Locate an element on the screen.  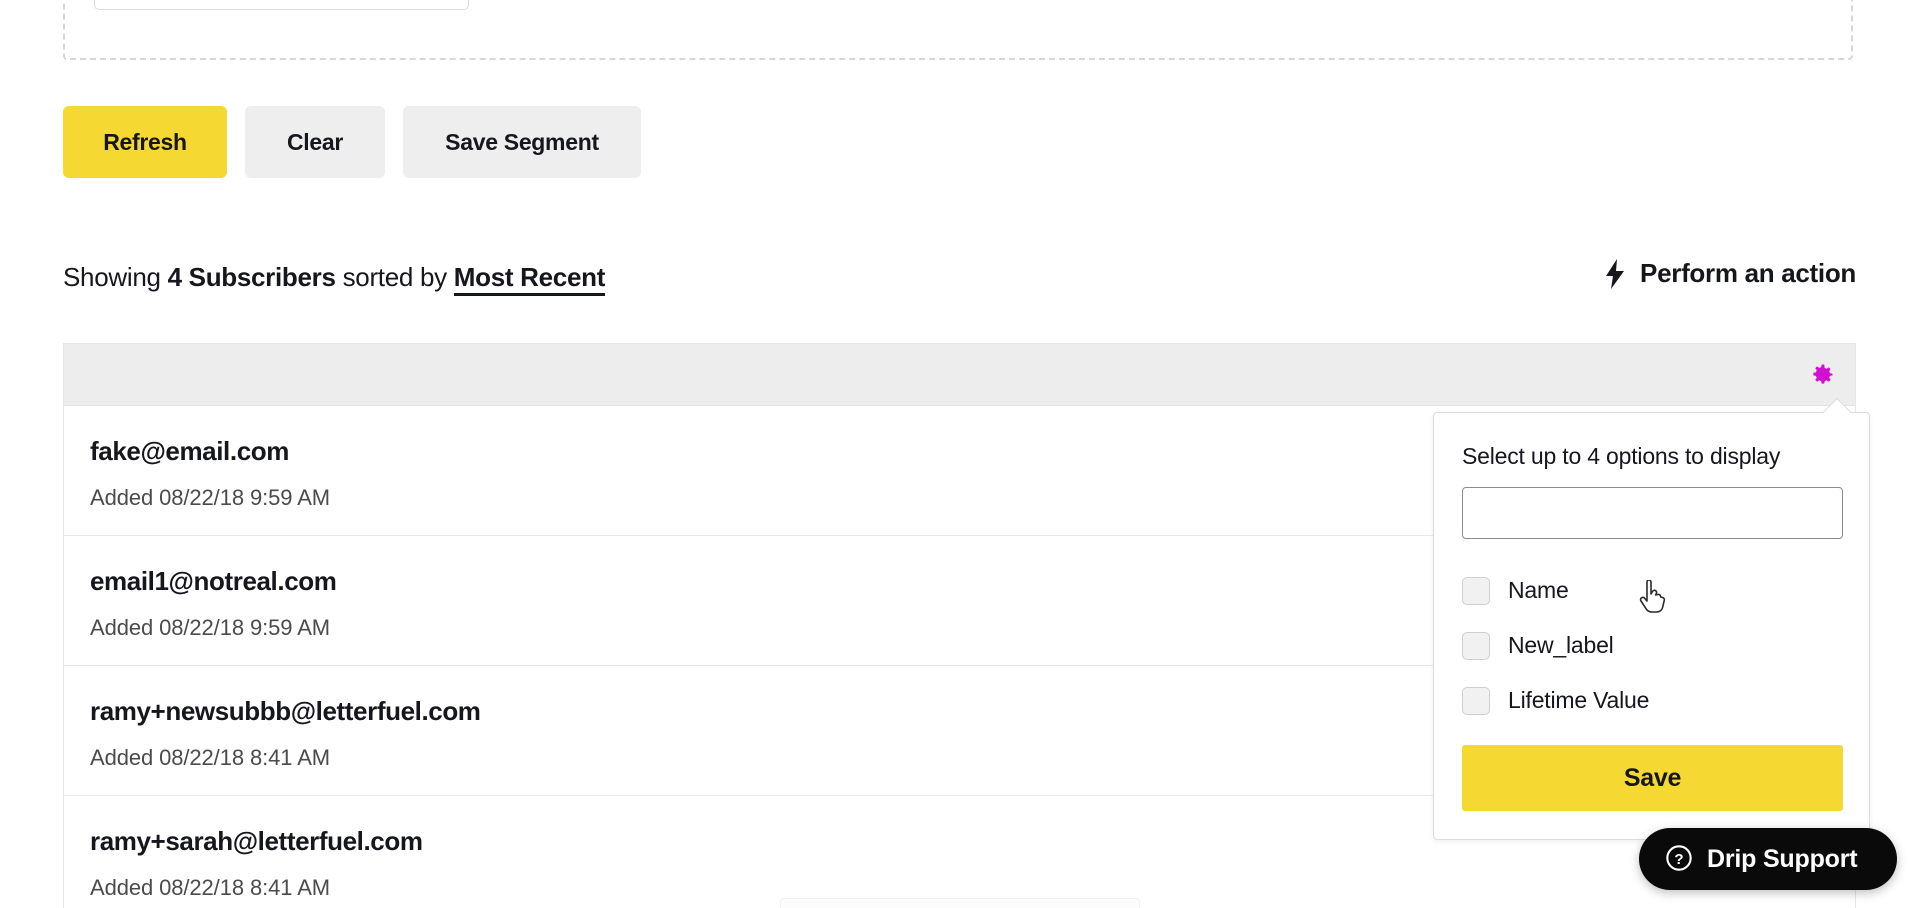
showing-prefix: Showing is located at coordinates (112, 277).